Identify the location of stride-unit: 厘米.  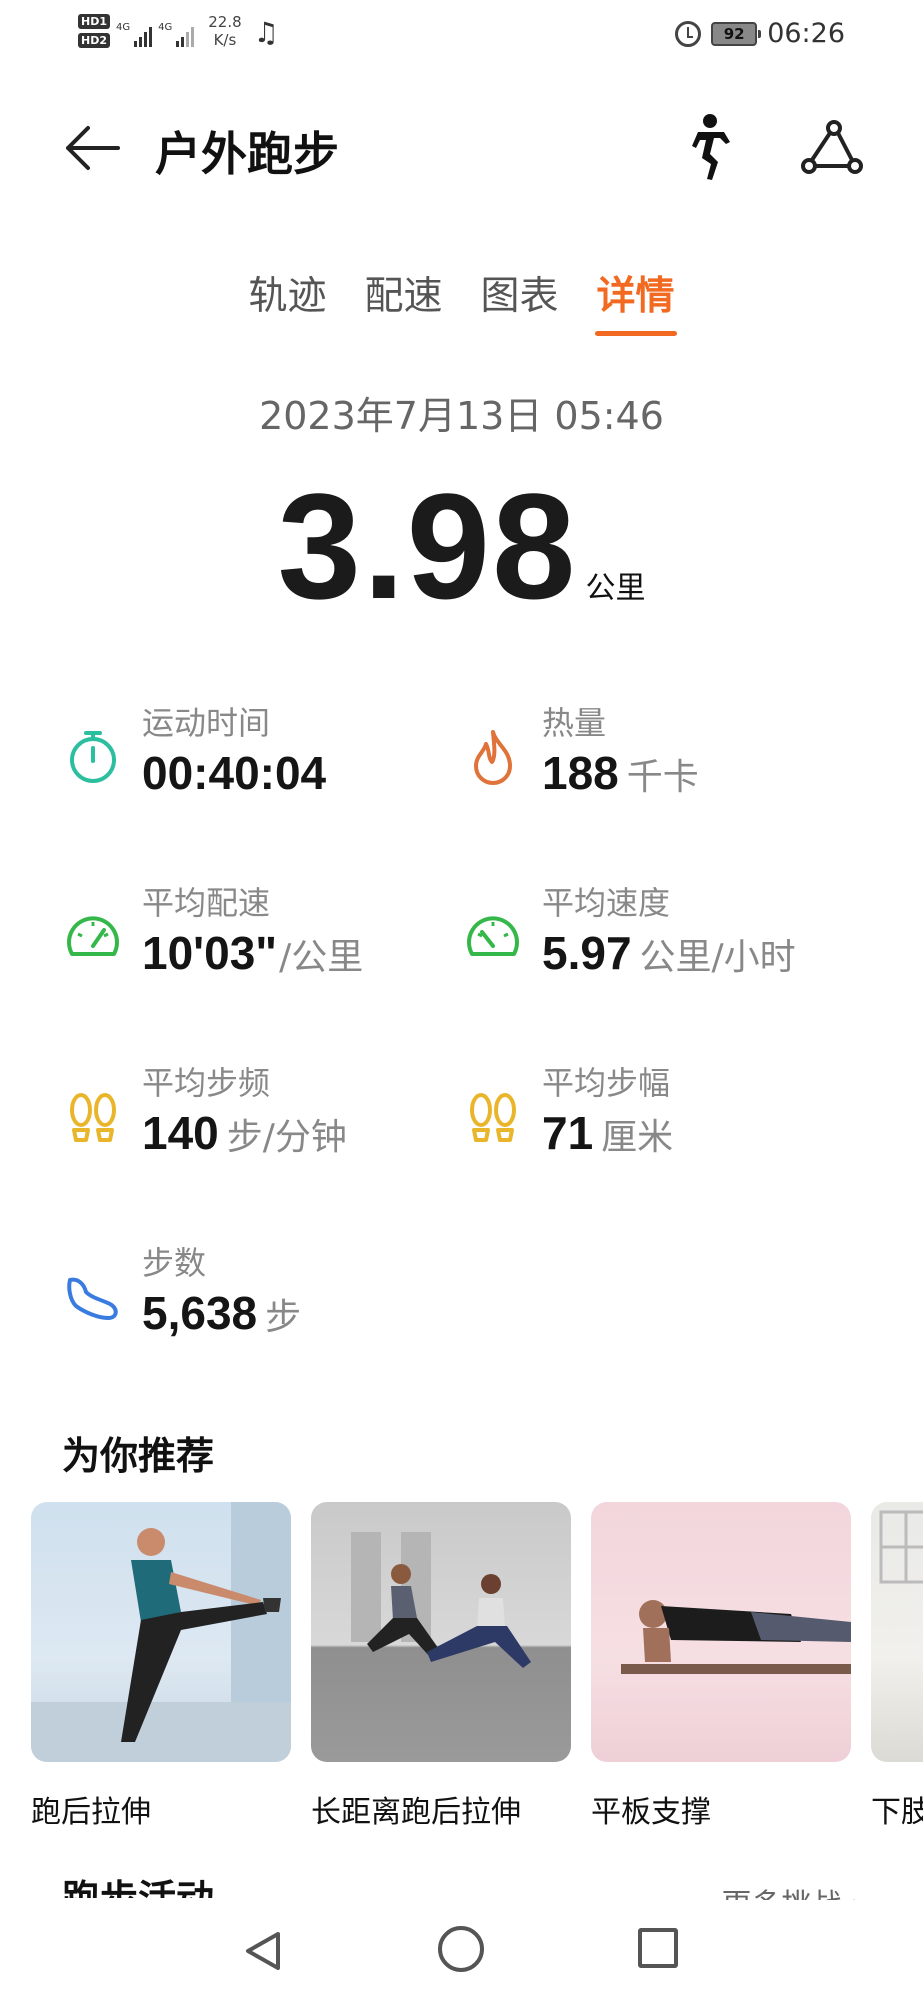
(637, 1137).